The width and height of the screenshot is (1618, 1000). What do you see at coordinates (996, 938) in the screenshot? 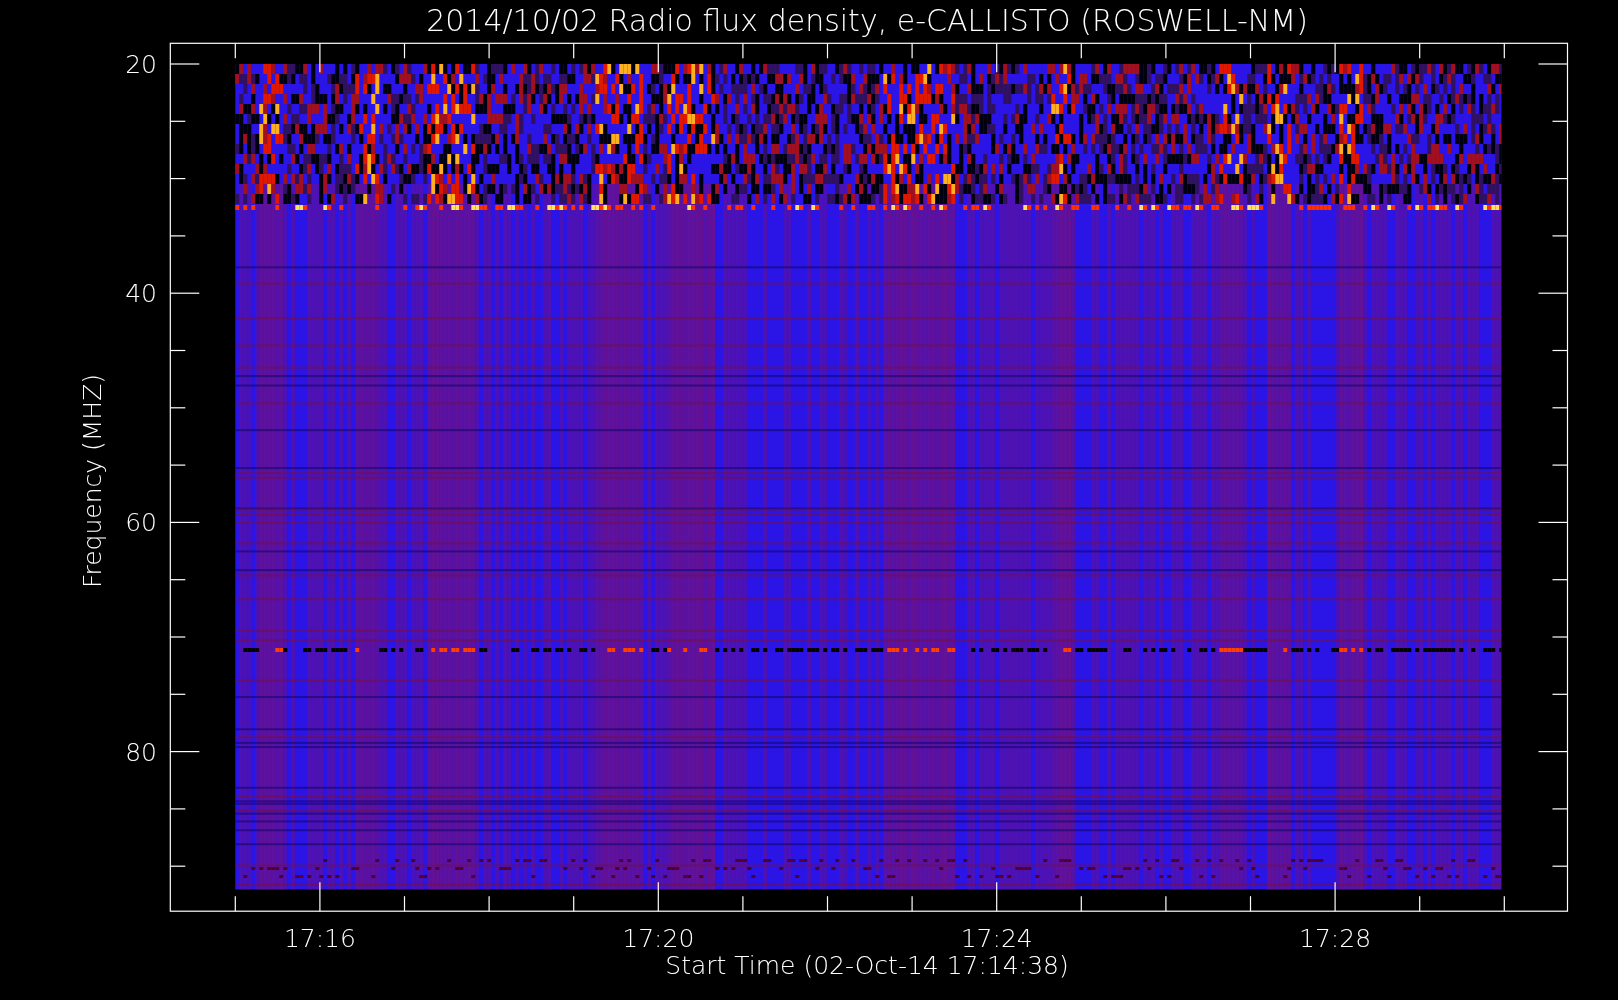
I see `x-tick-label: 17:24` at bounding box center [996, 938].